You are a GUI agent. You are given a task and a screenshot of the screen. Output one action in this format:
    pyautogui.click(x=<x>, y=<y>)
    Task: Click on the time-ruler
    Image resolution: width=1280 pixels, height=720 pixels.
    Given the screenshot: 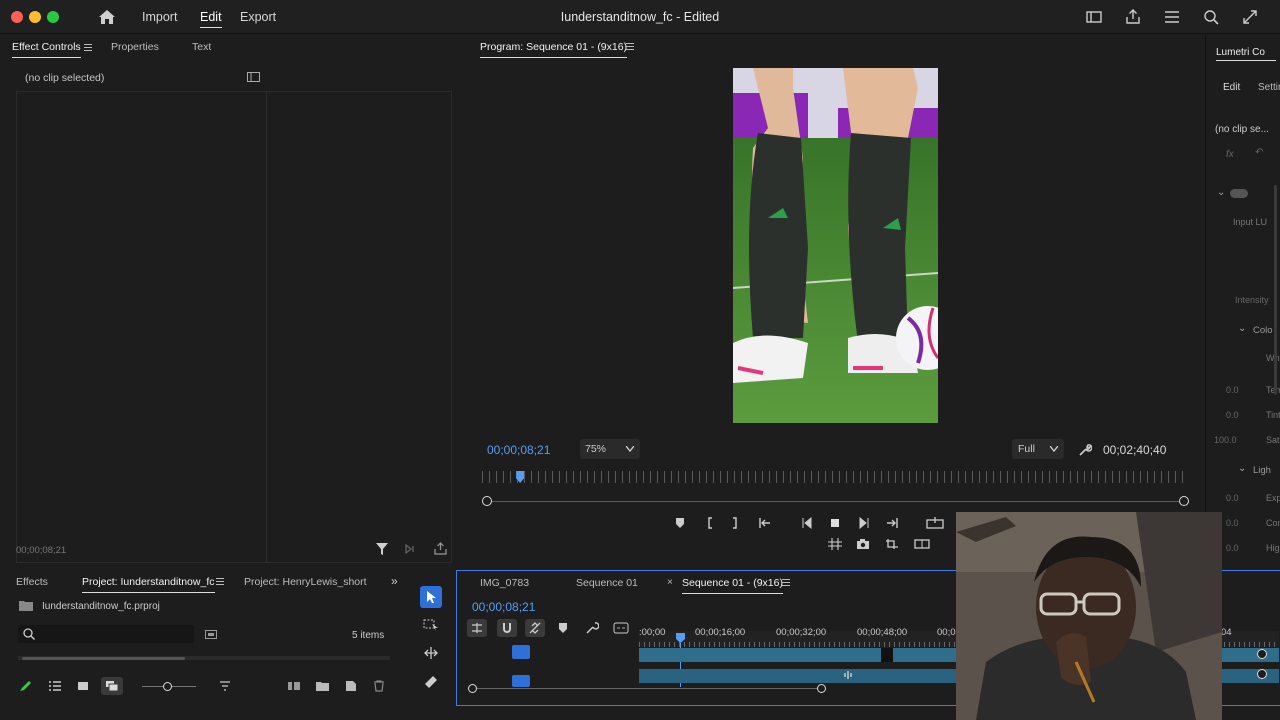 What is the action you would take?
    pyautogui.click(x=835, y=477)
    